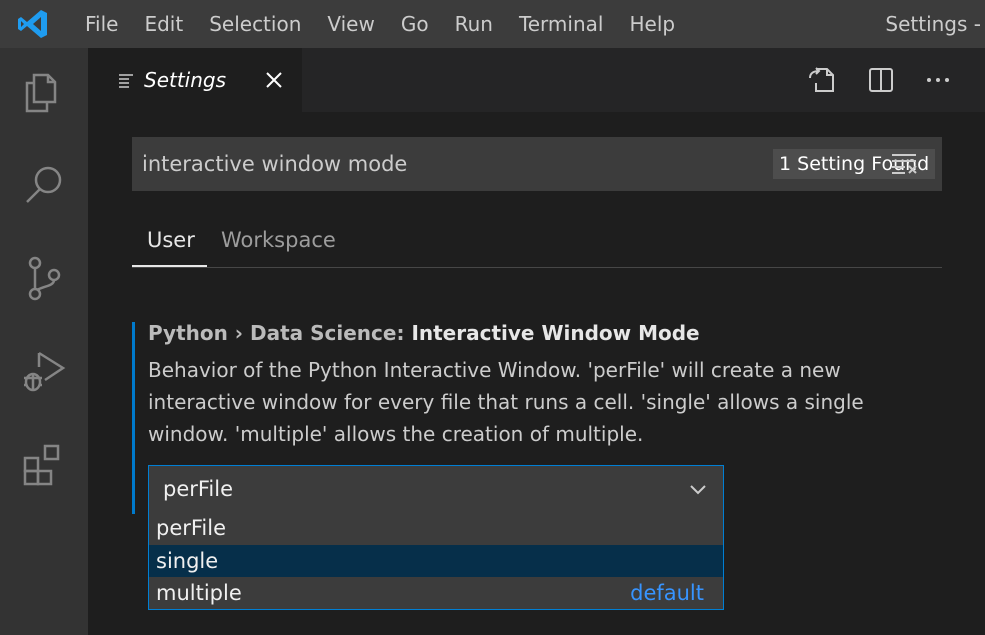 This screenshot has width=985, height=635. What do you see at coordinates (44, 463) in the screenshot?
I see `extensions-icon` at bounding box center [44, 463].